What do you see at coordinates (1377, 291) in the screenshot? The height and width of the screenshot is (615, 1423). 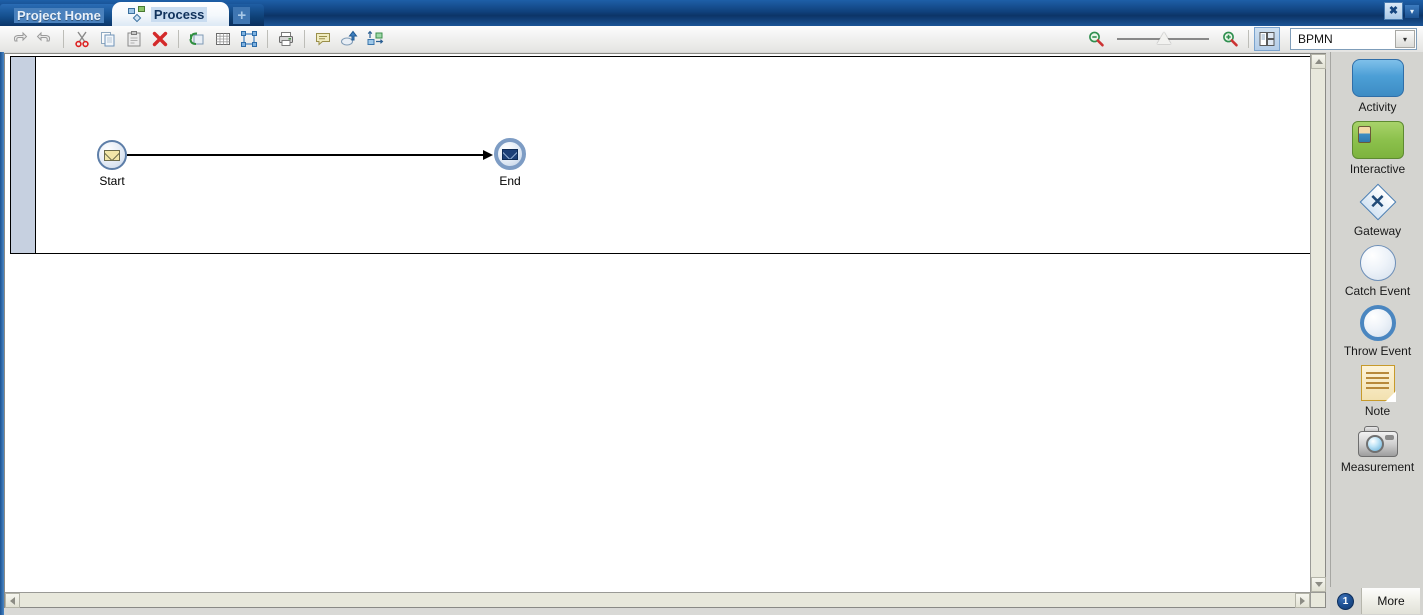 I see `palette-item-catch-event-label: Catch Event` at bounding box center [1377, 291].